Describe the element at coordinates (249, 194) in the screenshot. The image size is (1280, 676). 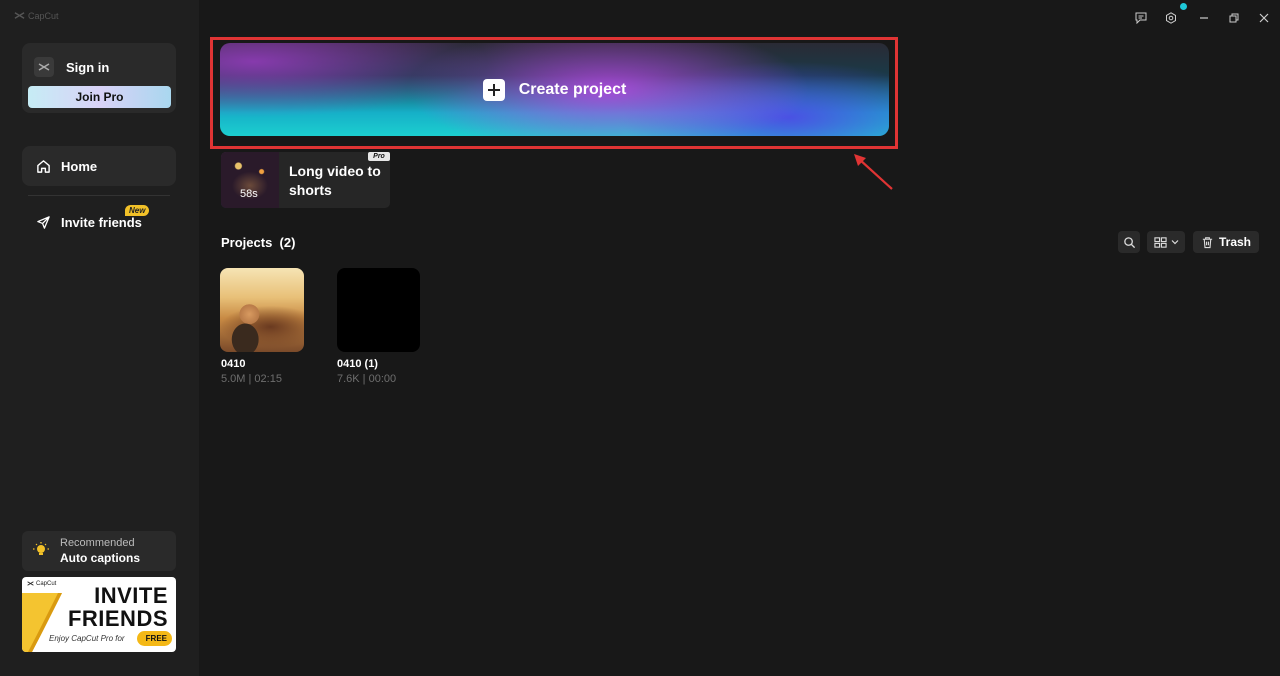
I see `long-video-duration: 58s` at that location.